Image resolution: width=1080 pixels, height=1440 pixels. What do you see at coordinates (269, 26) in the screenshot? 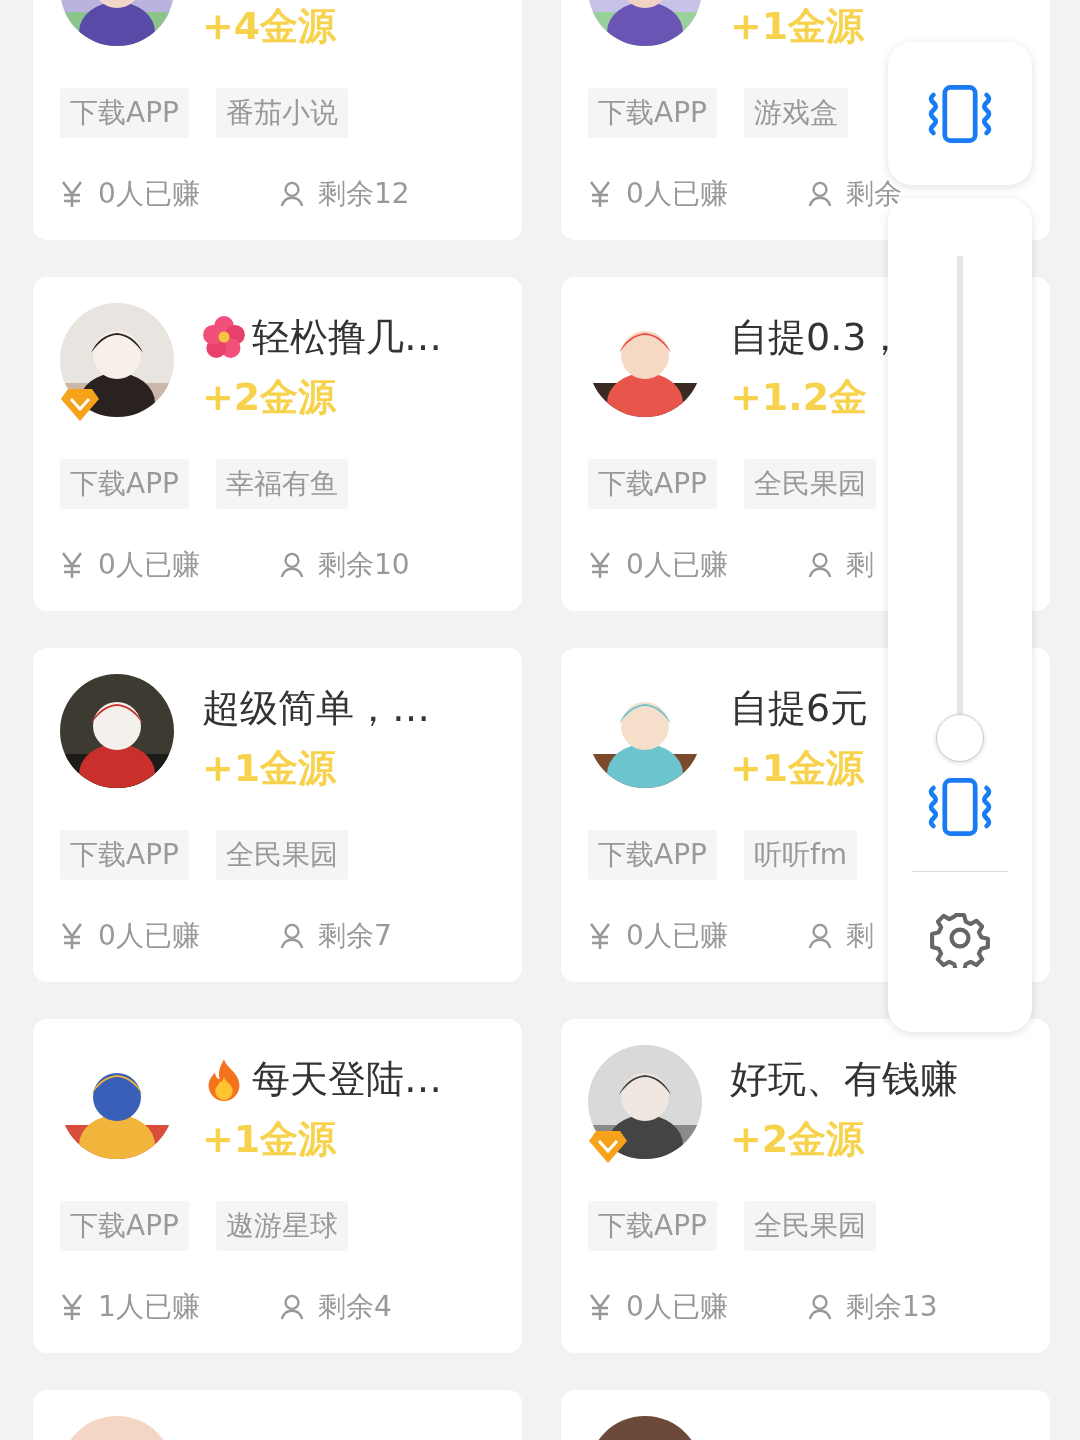
I see `reward-amount: +4金源` at bounding box center [269, 26].